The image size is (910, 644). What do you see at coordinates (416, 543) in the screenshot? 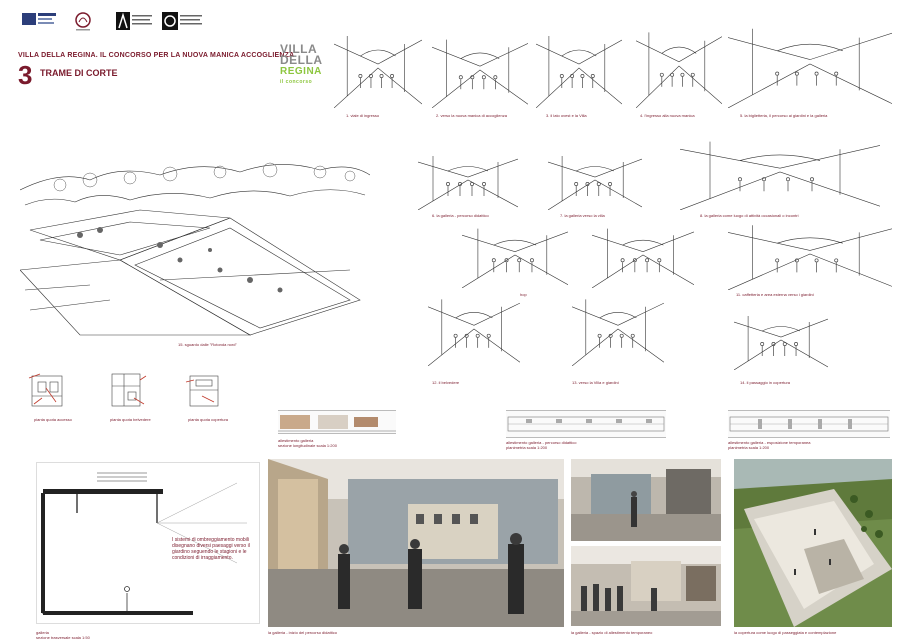
I see `gallery-render-main` at bounding box center [416, 543].